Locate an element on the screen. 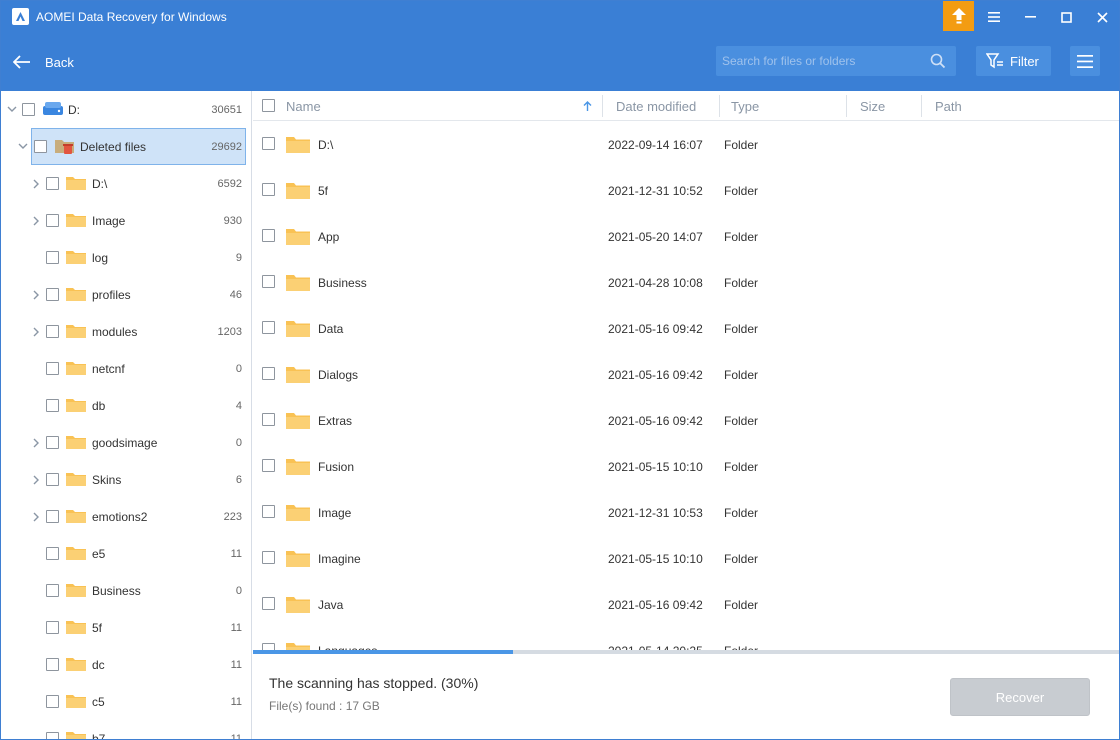  close-button is located at coordinates (1102, 17).